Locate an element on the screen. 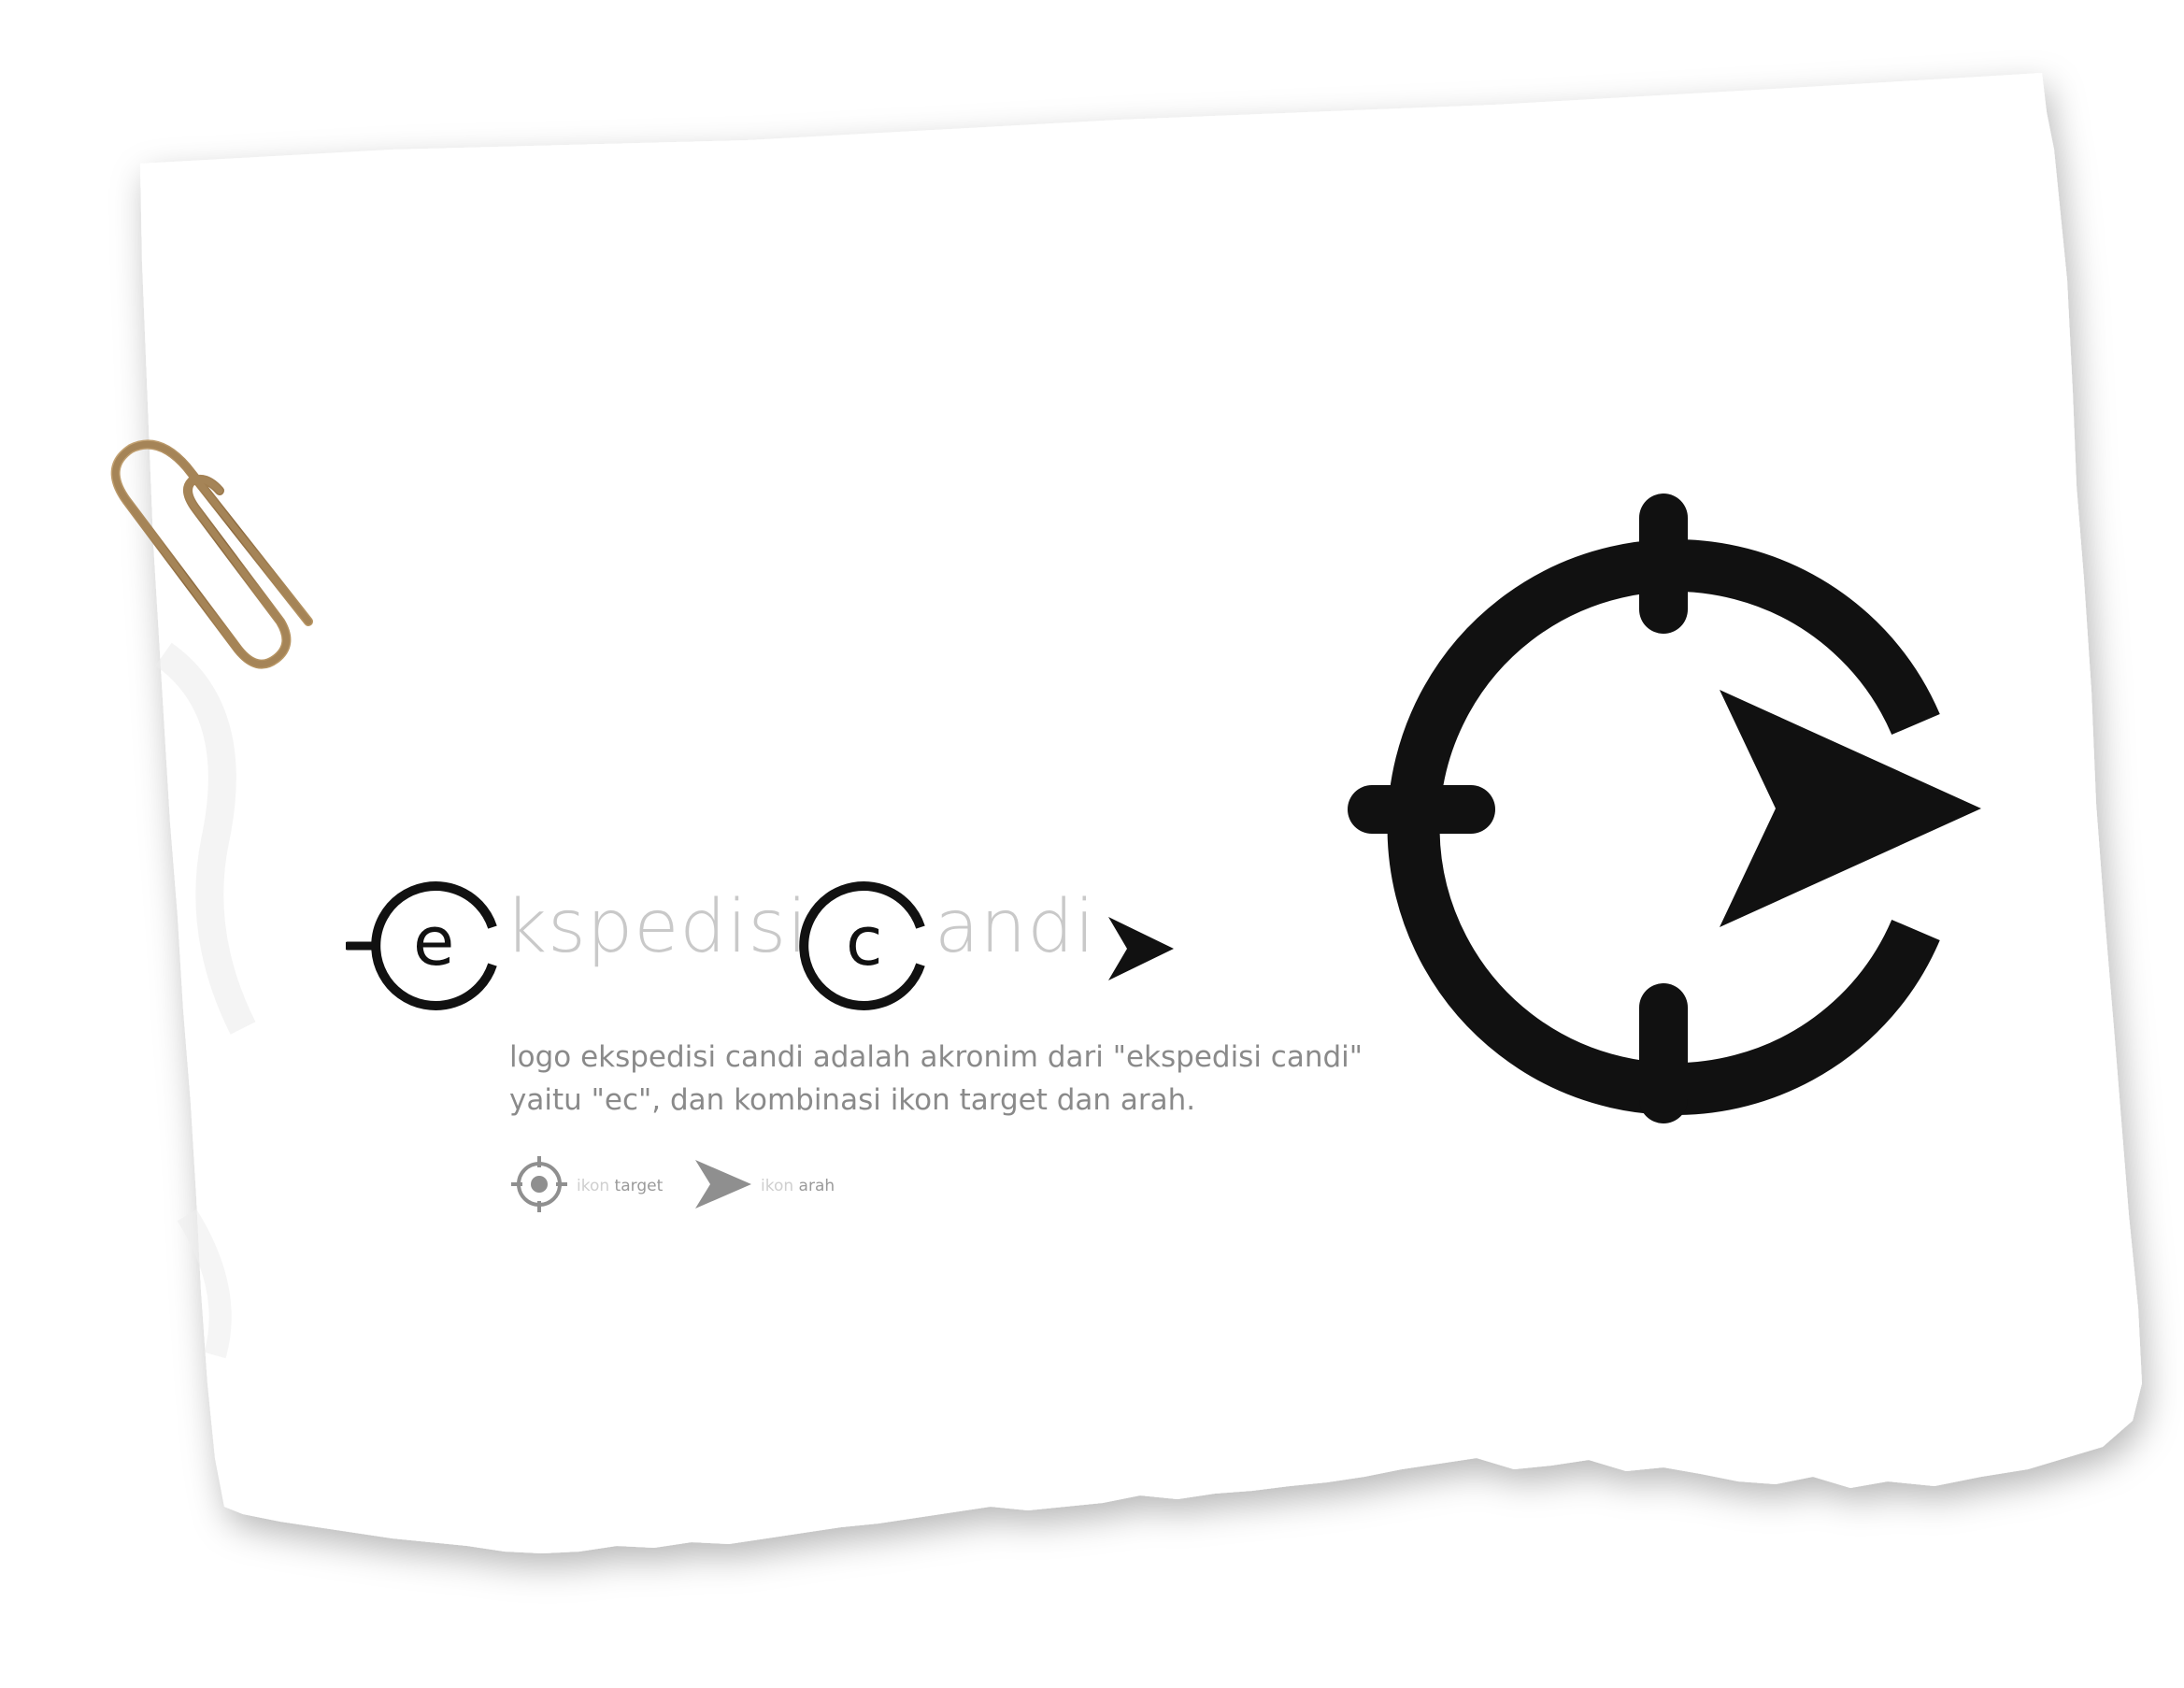 The image size is (2184, 1688). legend-arrow-prefix: ikon is located at coordinates (777, 1186).